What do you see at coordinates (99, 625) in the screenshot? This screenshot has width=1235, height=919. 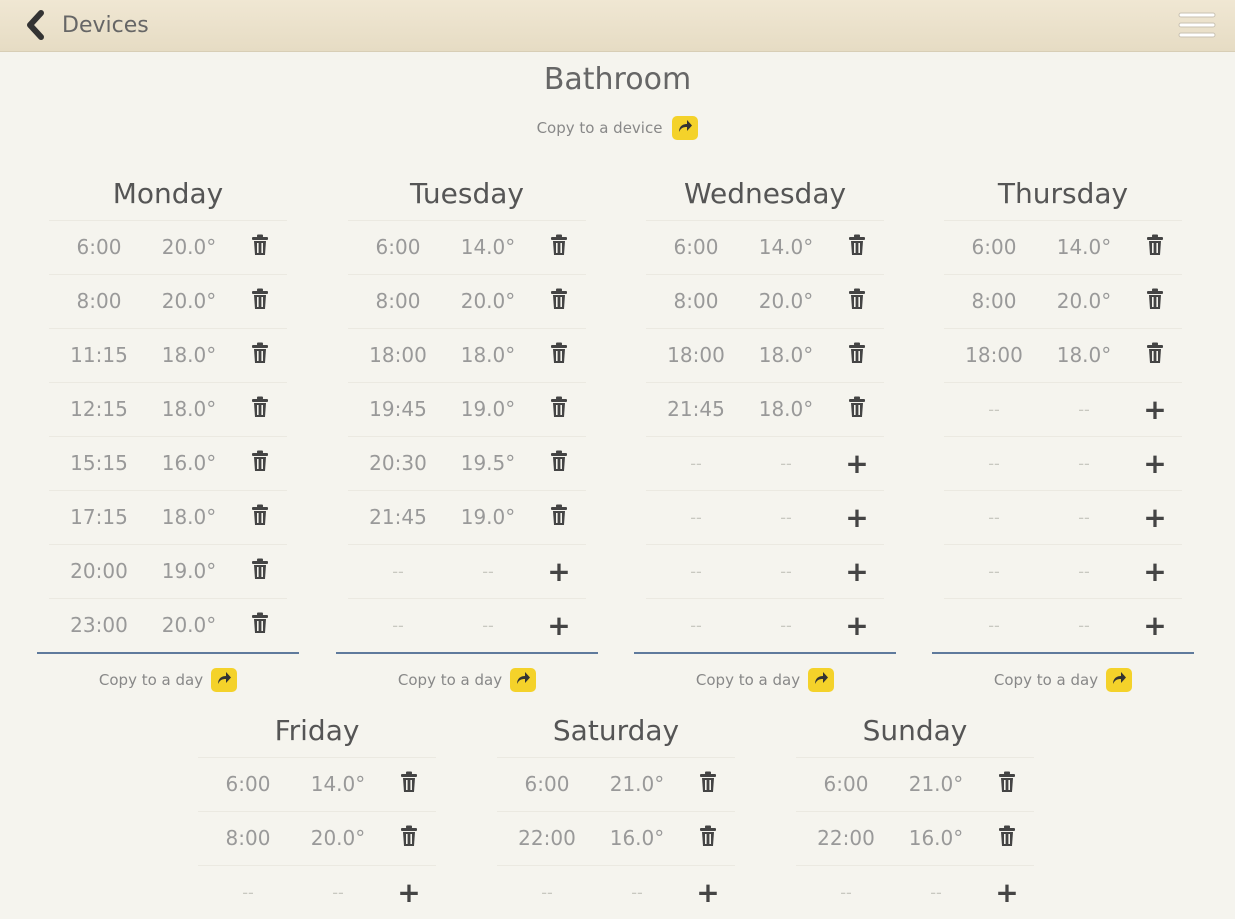 I see `slot-time: 23:00` at bounding box center [99, 625].